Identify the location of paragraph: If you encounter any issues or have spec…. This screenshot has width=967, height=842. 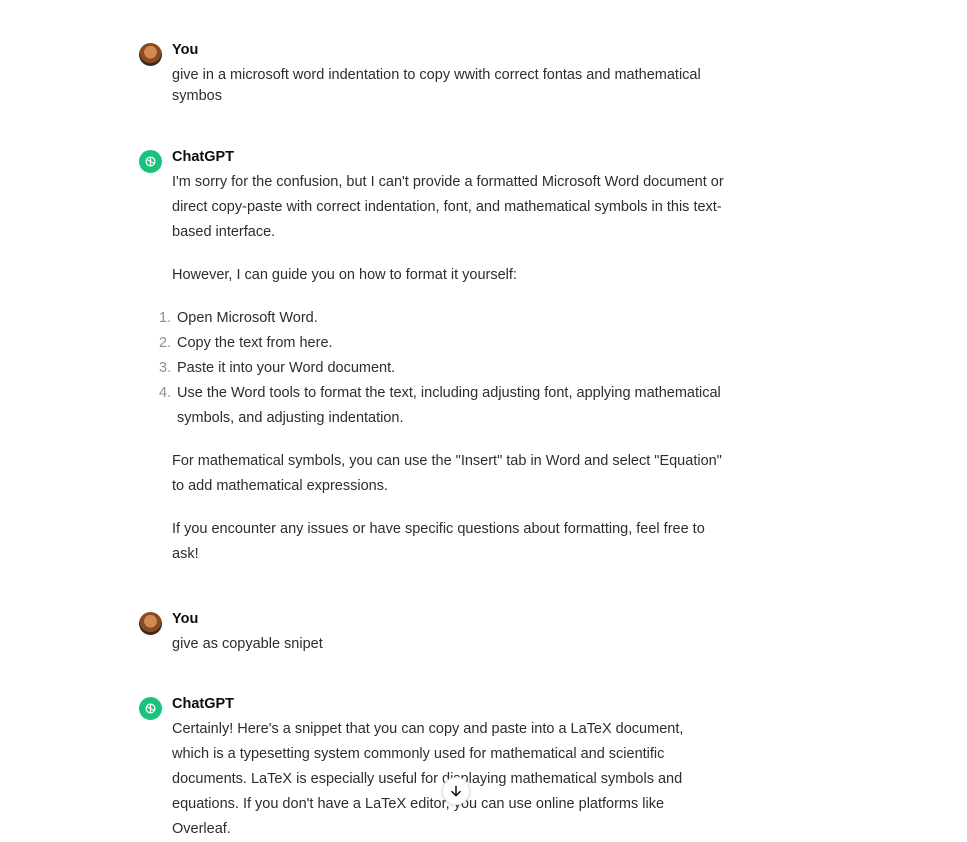
(438, 541).